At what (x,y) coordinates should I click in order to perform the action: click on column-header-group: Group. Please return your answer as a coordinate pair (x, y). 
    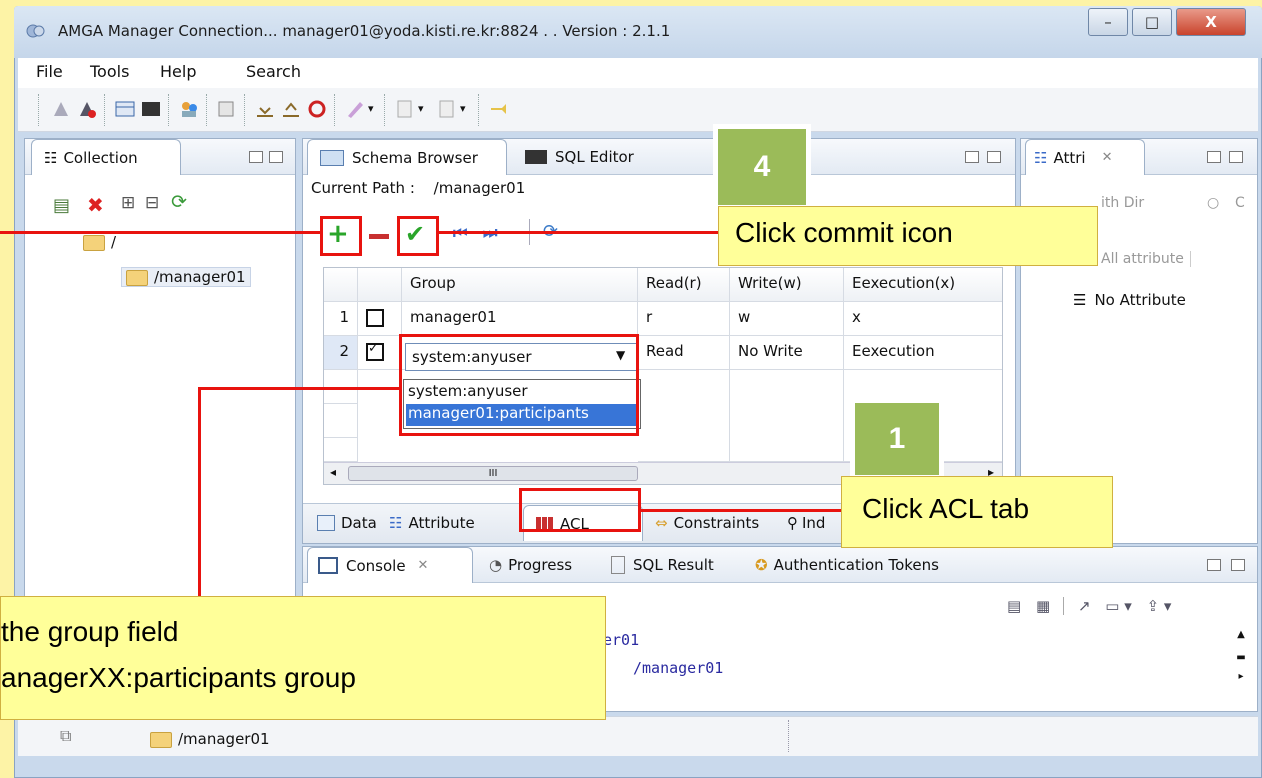
    Looking at the image, I should click on (520, 285).